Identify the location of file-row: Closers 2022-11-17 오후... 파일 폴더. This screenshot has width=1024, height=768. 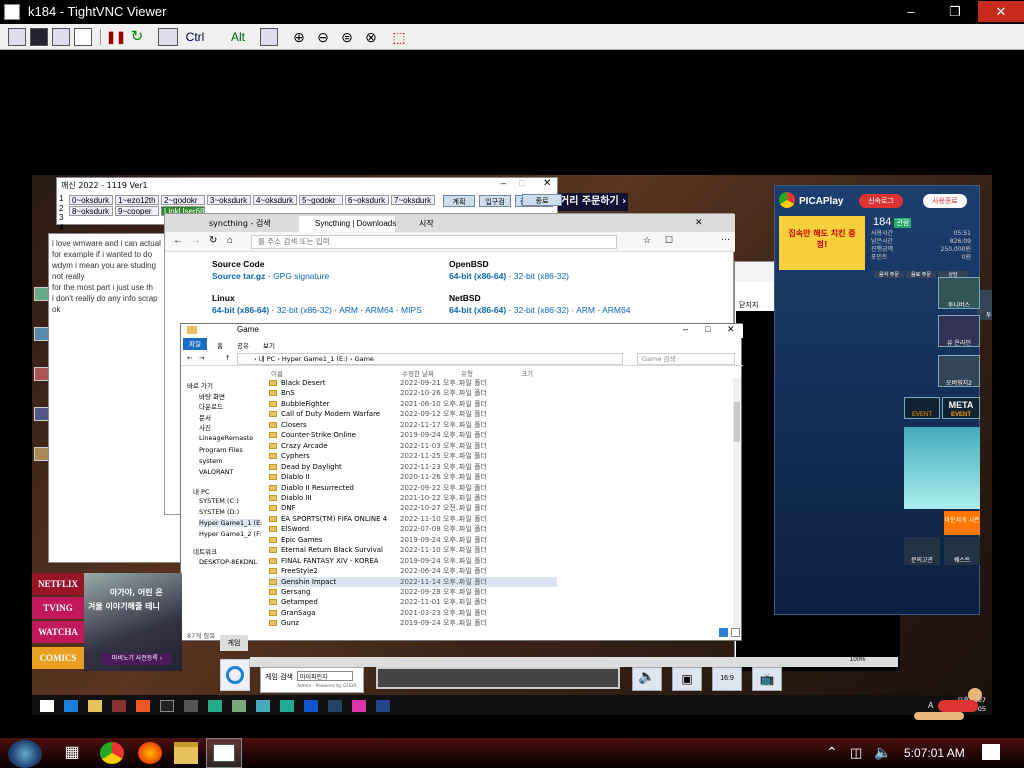
(413, 425).